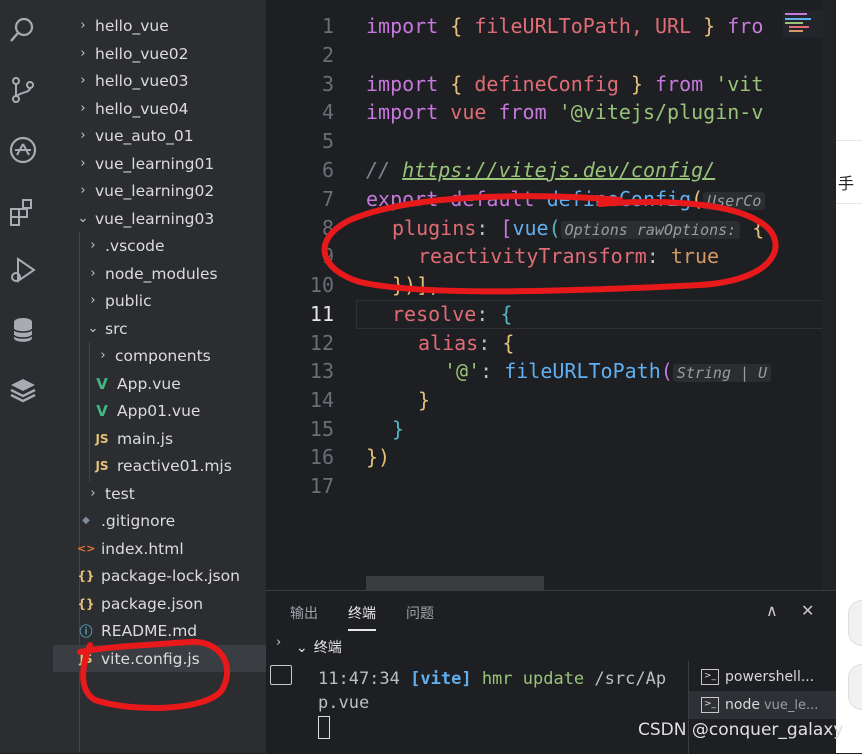  Describe the element at coordinates (566, 199) in the screenshot. I see `code-line: export default defineConfig(UserCo` at that location.